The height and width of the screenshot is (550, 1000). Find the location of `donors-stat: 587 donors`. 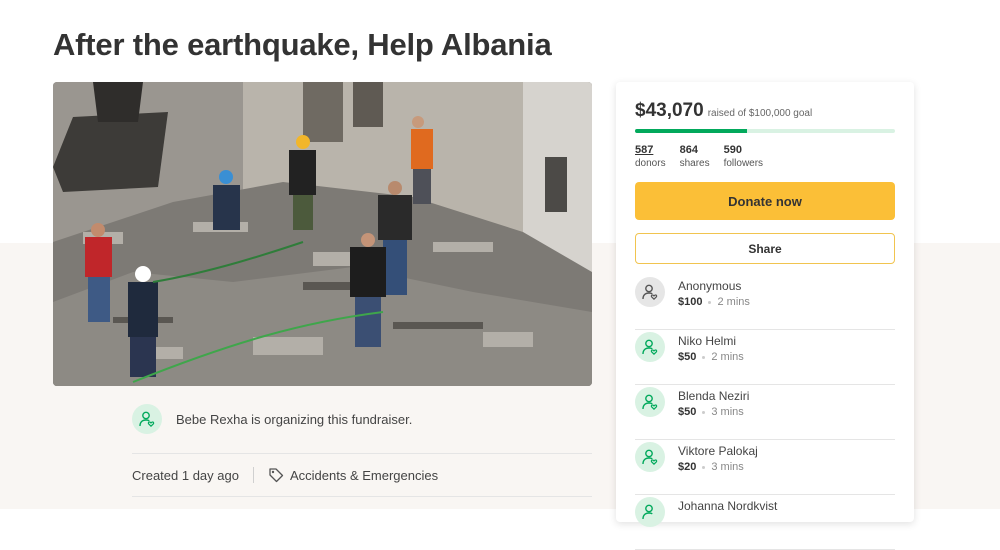

donors-stat: 587 donors is located at coordinates (650, 157).